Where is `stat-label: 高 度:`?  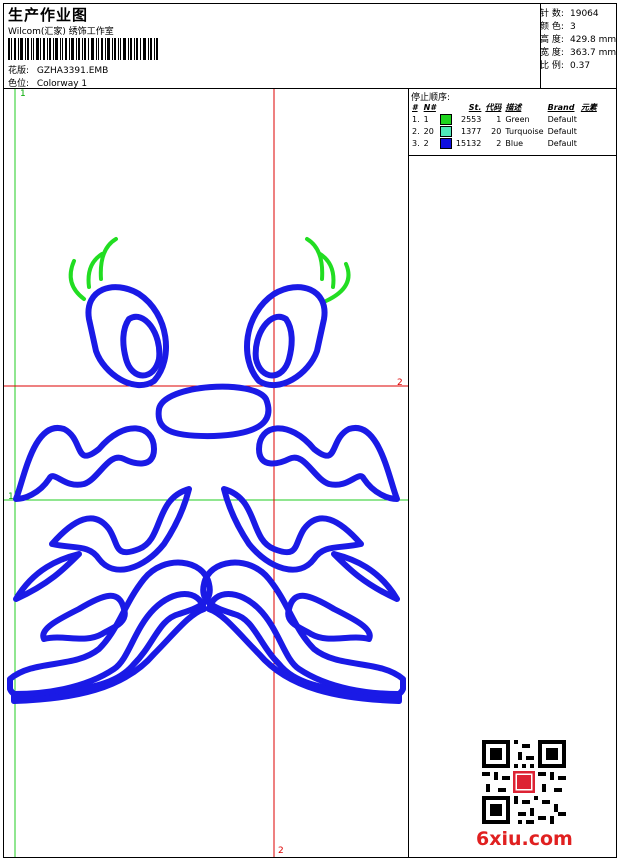
stat-label: 高 度: is located at coordinates (552, 40).